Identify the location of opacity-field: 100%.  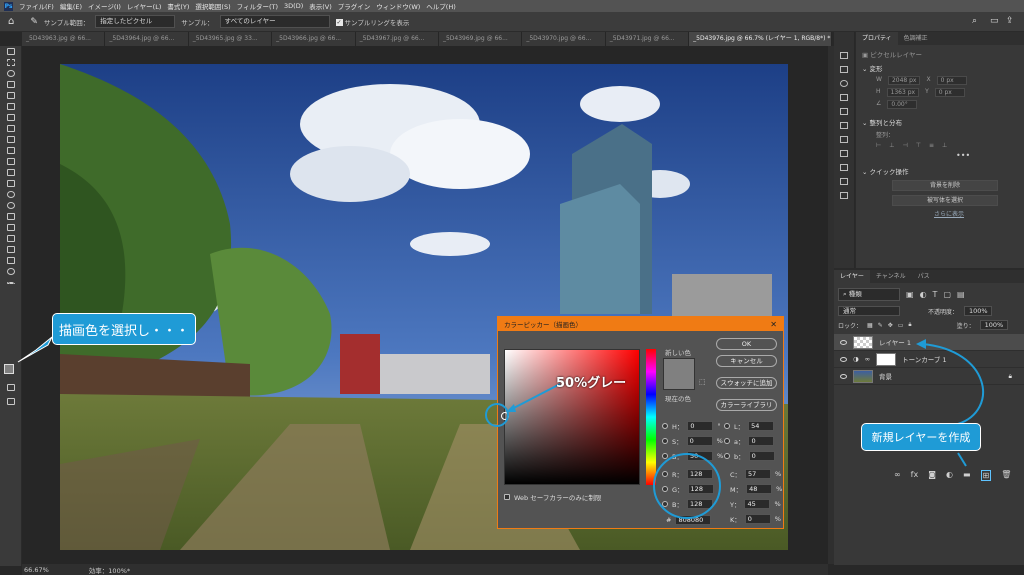
(978, 311).